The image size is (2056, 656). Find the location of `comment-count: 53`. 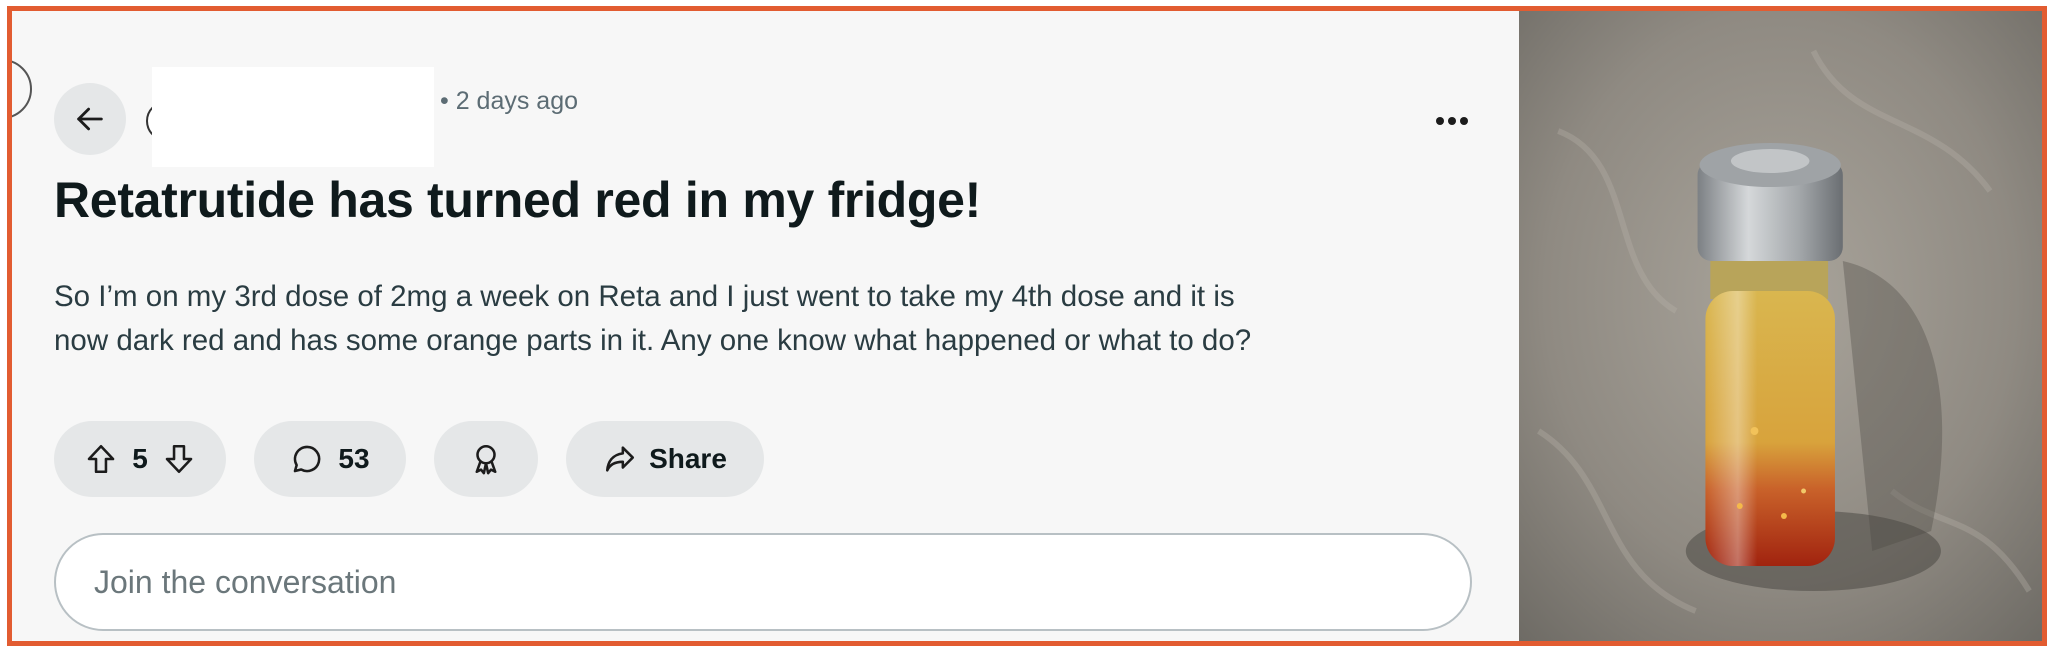

comment-count: 53 is located at coordinates (354, 458).